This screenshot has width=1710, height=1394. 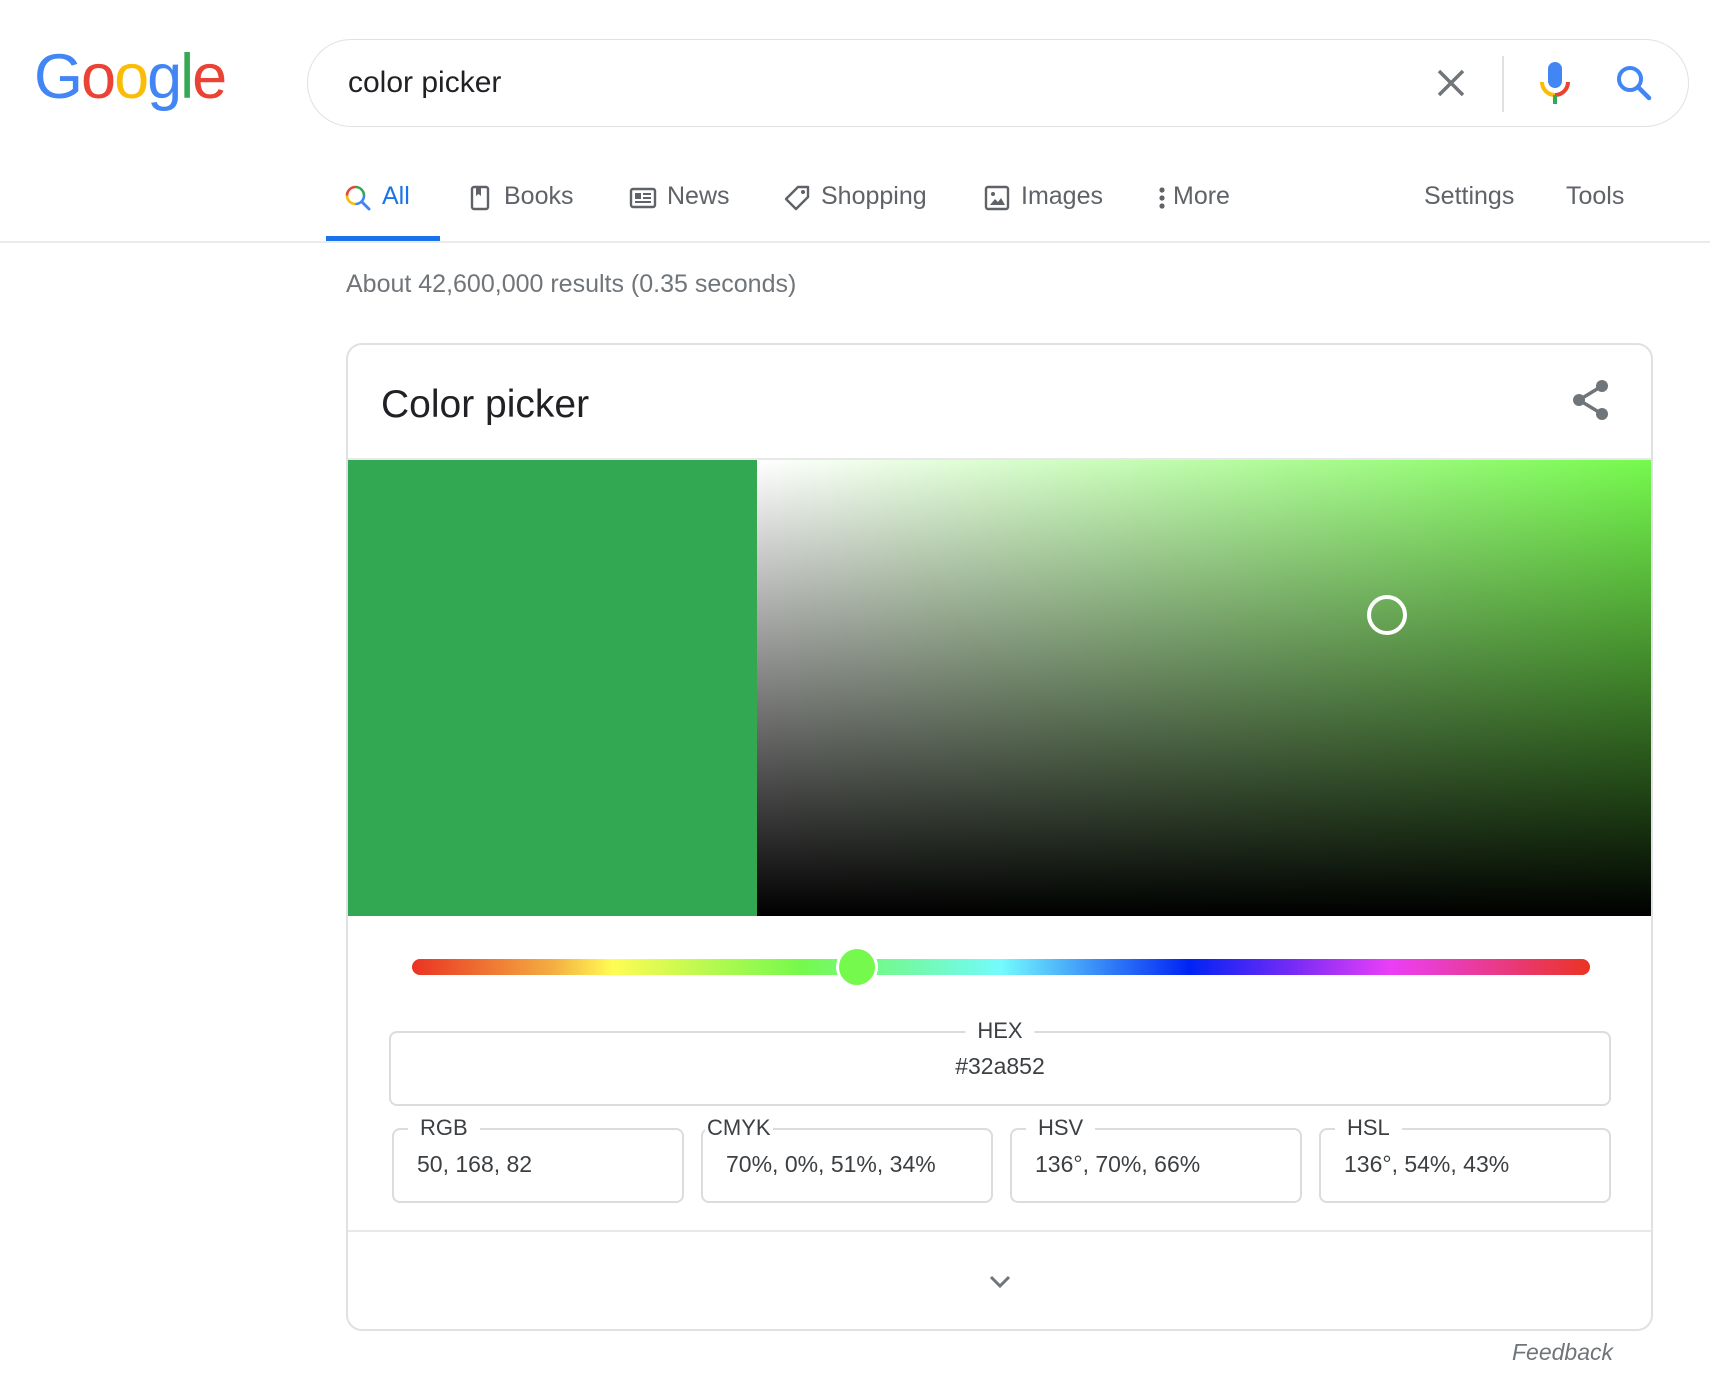 I want to click on tab-shopping: Shopping, so click(x=855, y=206).